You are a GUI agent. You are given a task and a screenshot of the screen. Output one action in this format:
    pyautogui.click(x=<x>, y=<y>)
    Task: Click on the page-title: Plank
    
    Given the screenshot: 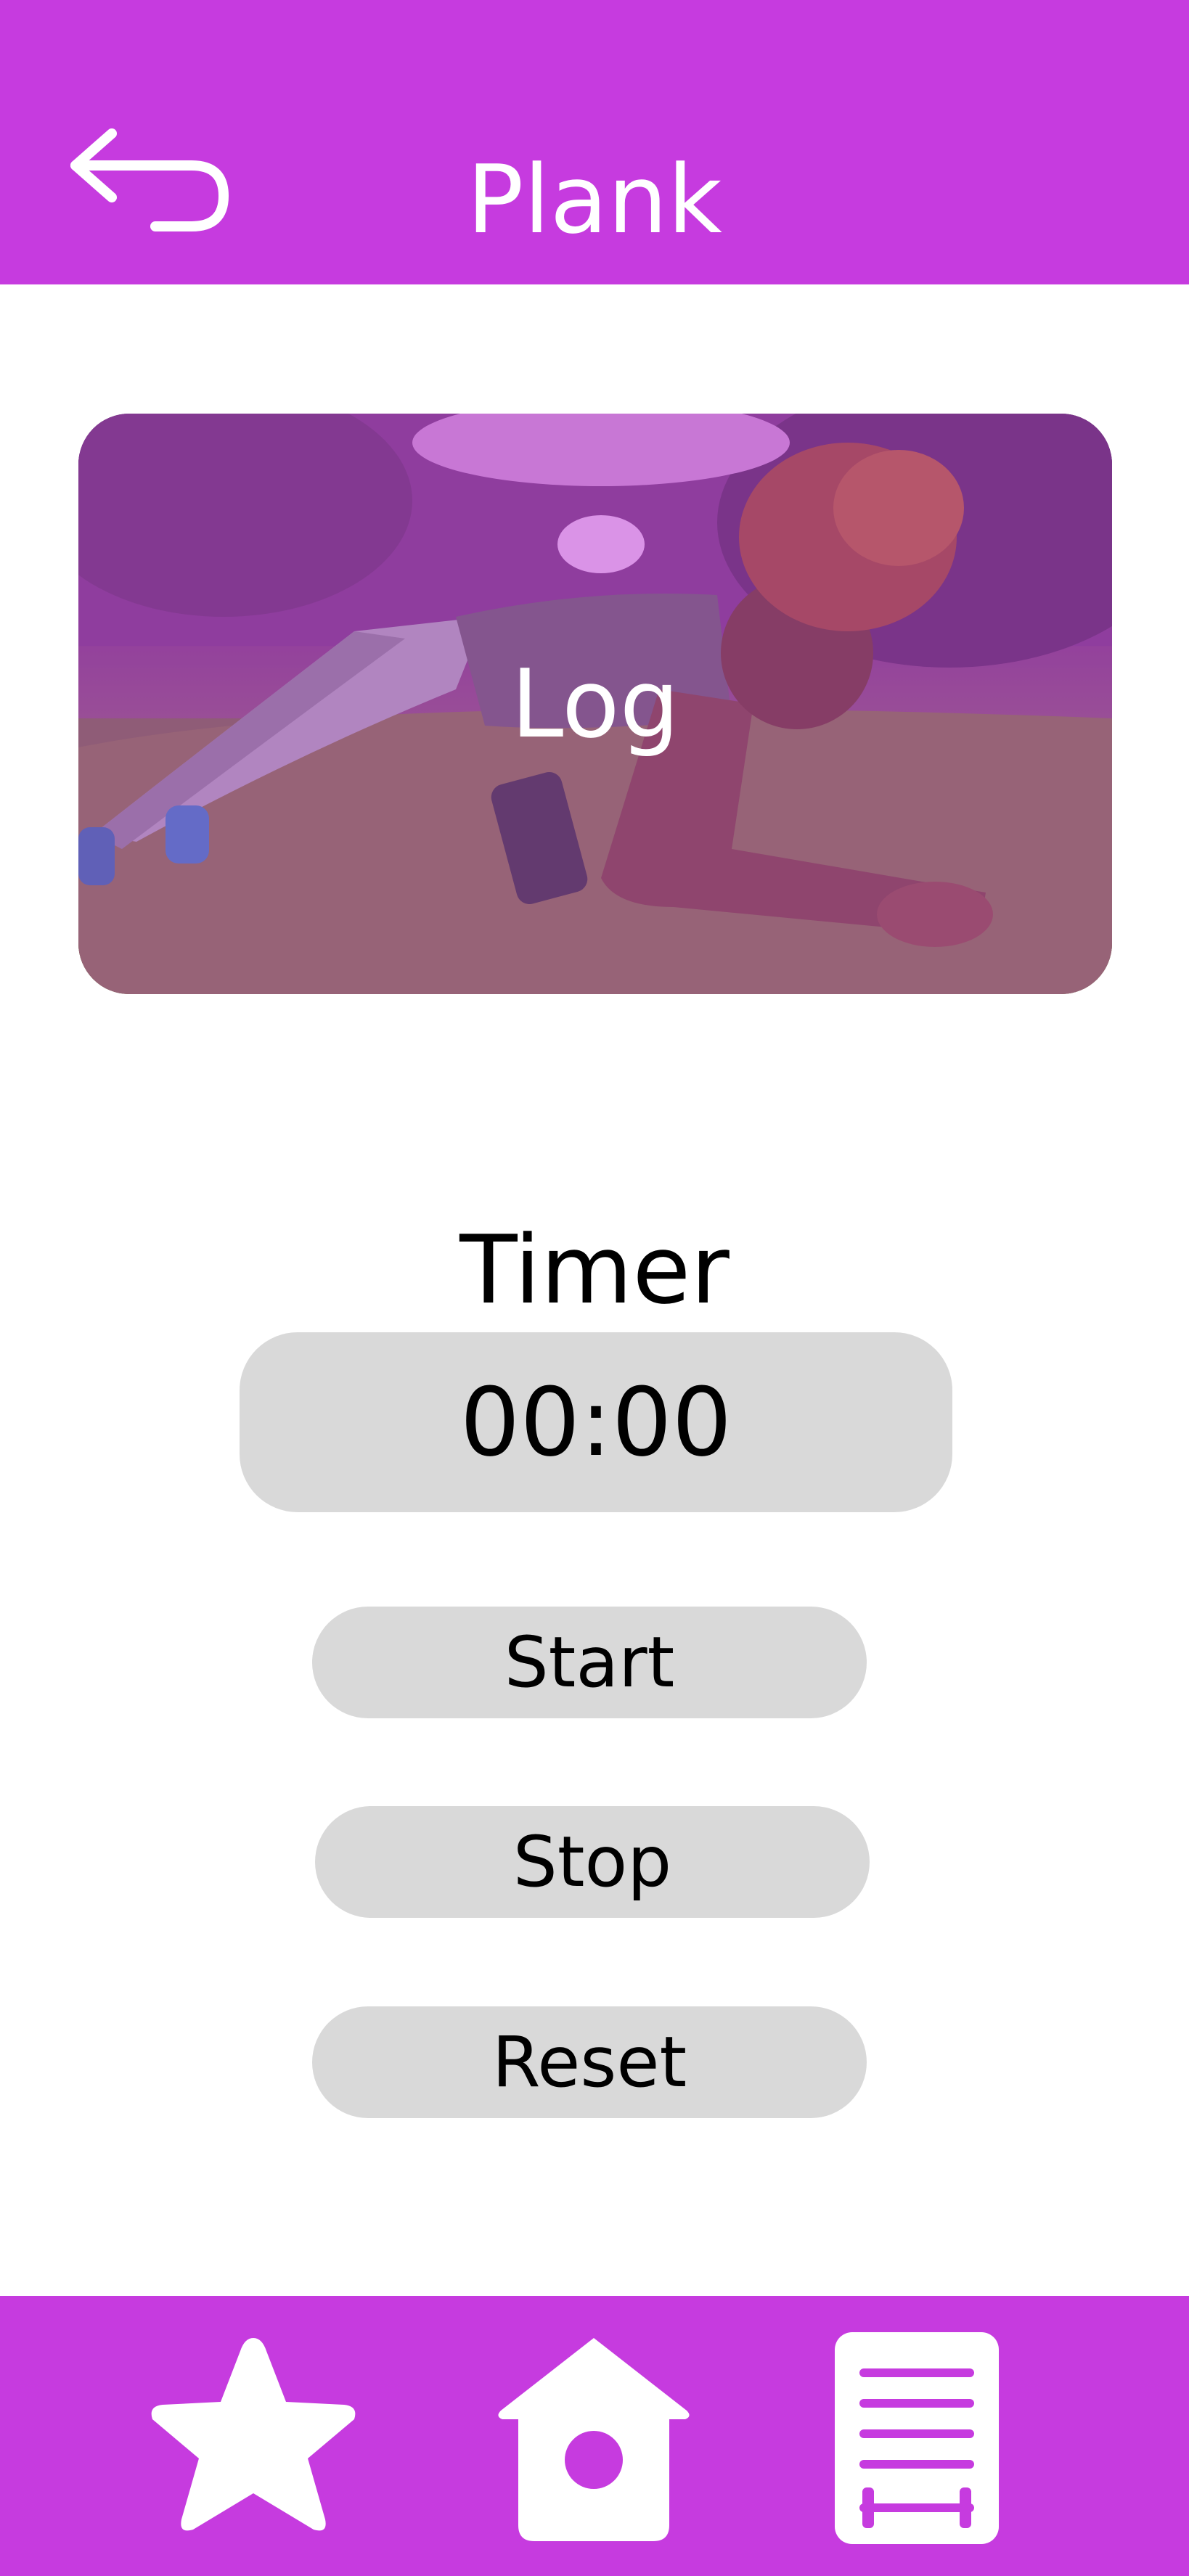 What is the action you would take?
    pyautogui.click(x=594, y=199)
    